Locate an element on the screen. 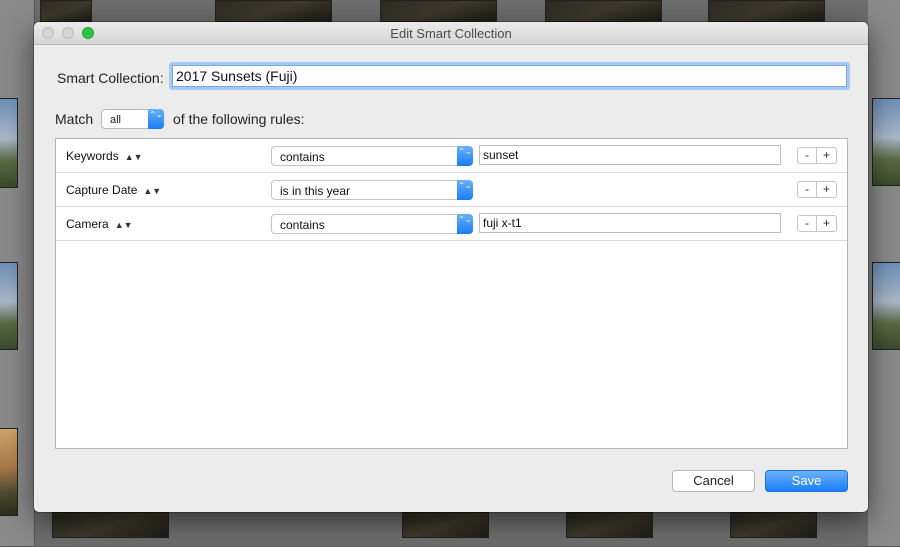 Image resolution: width=900 pixels, height=547 pixels. collection-name-label: Smart Collection: is located at coordinates (110, 78).